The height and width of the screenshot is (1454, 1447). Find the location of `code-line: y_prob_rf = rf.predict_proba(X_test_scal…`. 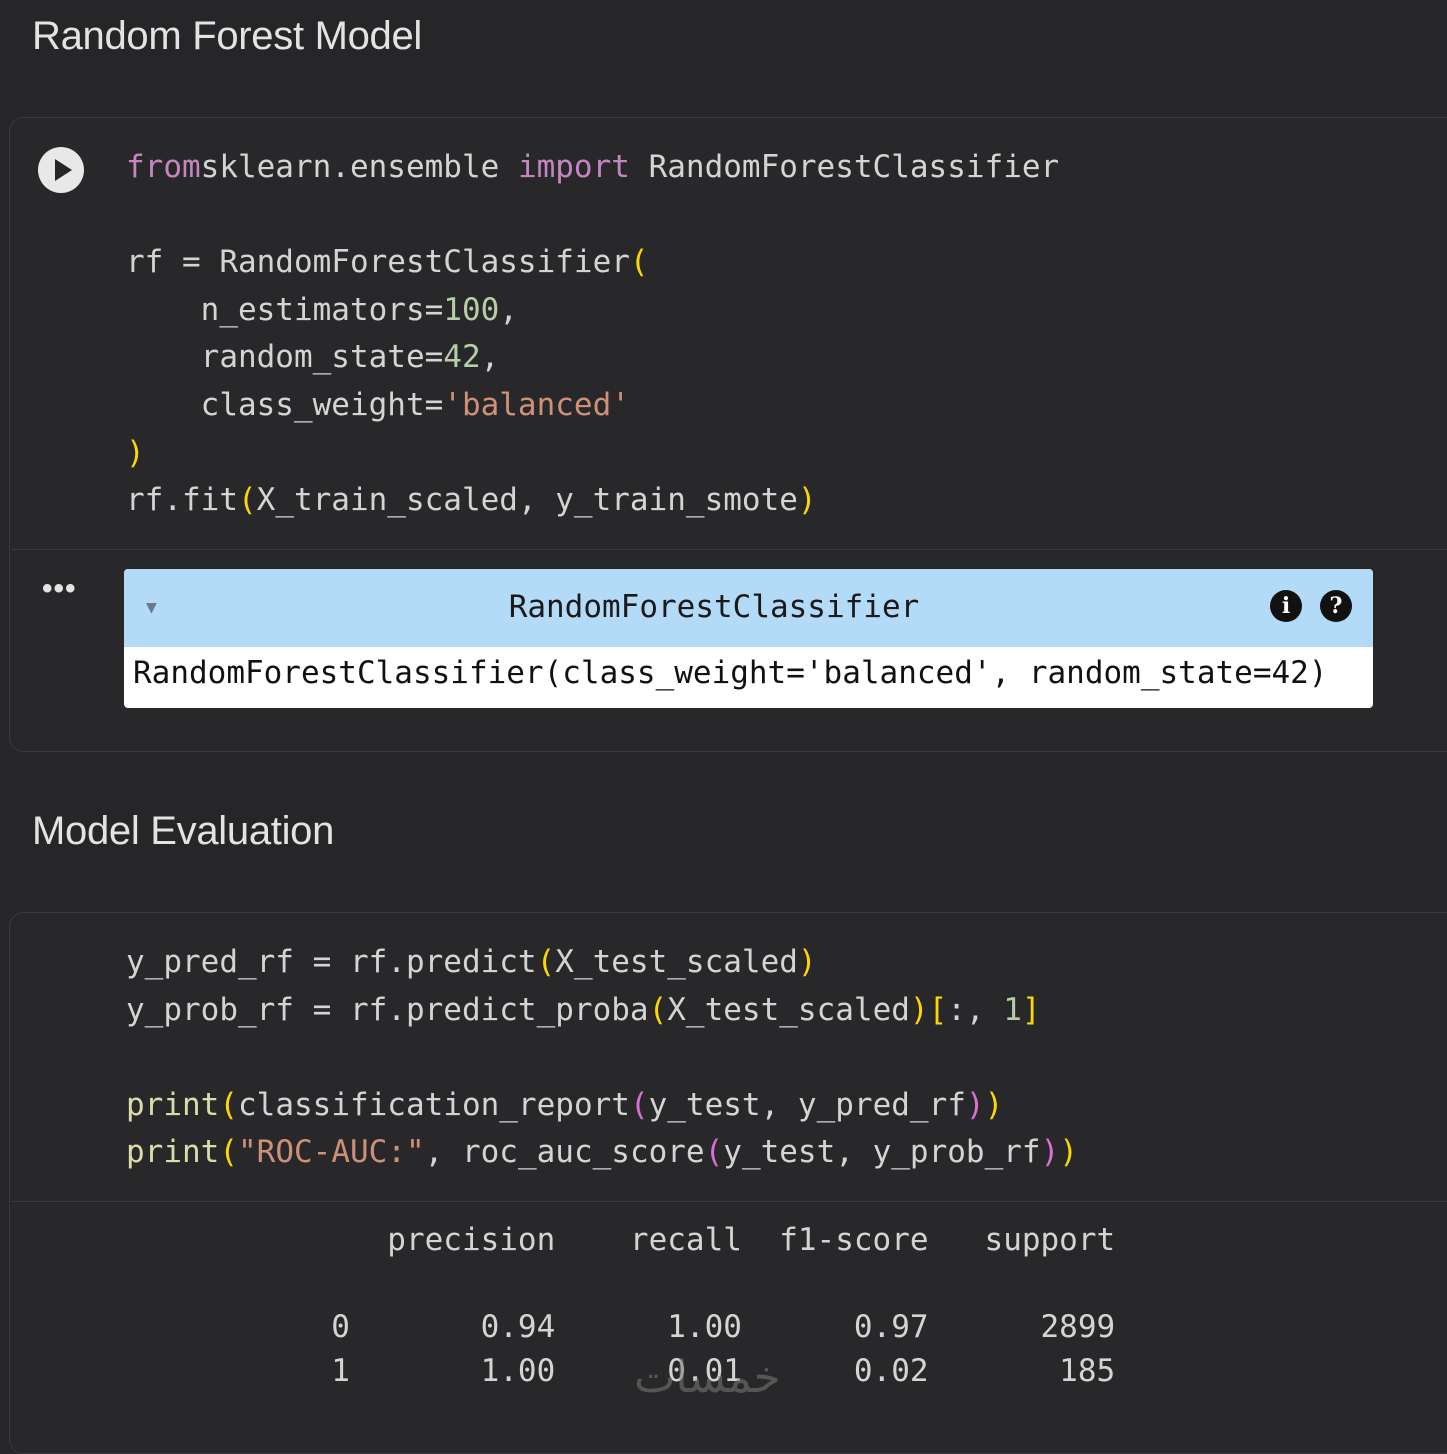

code-line: y_prob_rf = rf.predict_proba(X_test_scal… is located at coordinates (602, 1011).